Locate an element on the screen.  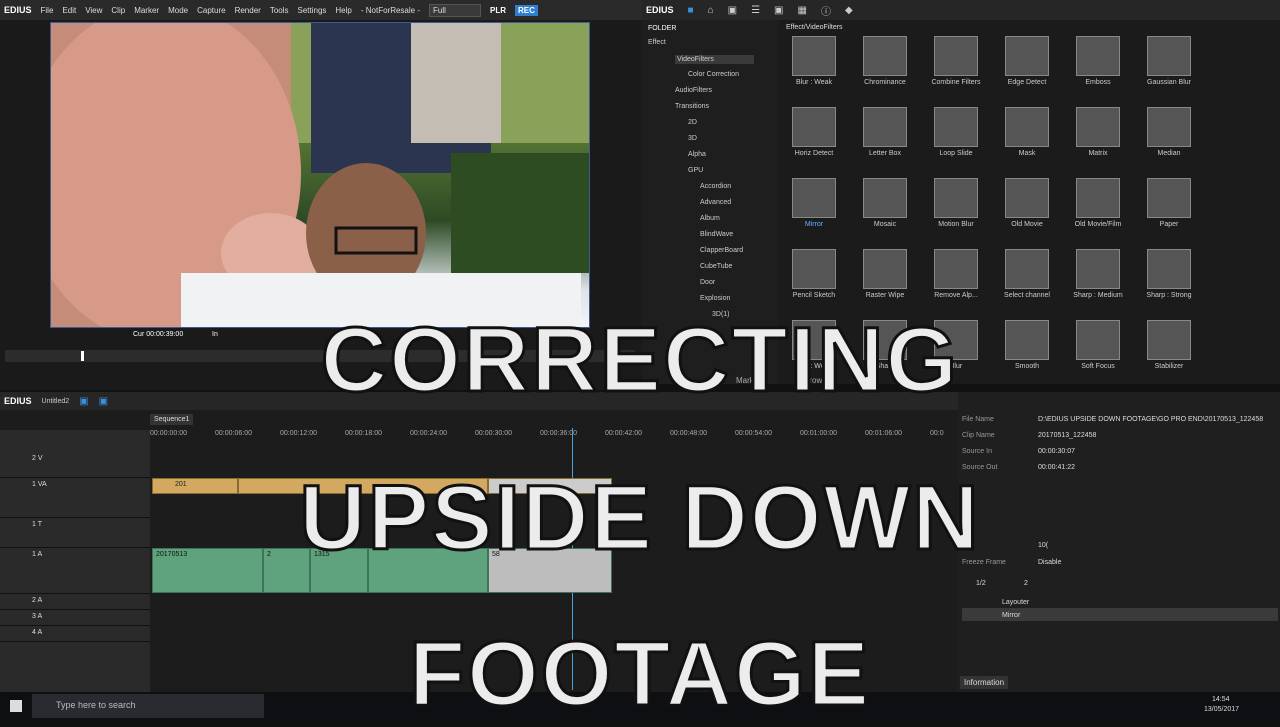
ruler-tick: 00:00:48:00 is located at coordinates (688, 433).